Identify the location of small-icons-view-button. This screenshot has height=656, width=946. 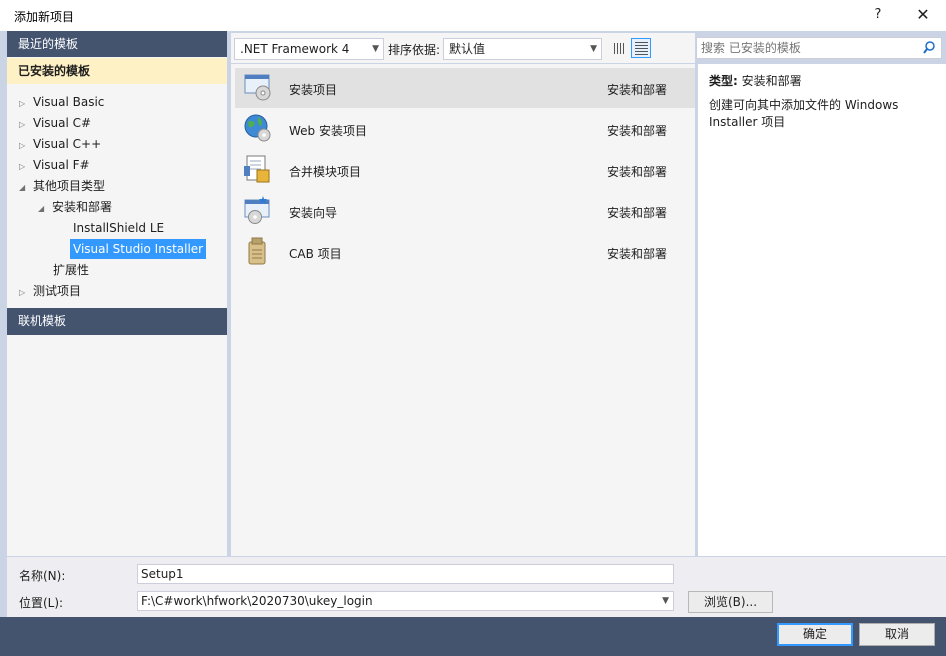
(619, 48).